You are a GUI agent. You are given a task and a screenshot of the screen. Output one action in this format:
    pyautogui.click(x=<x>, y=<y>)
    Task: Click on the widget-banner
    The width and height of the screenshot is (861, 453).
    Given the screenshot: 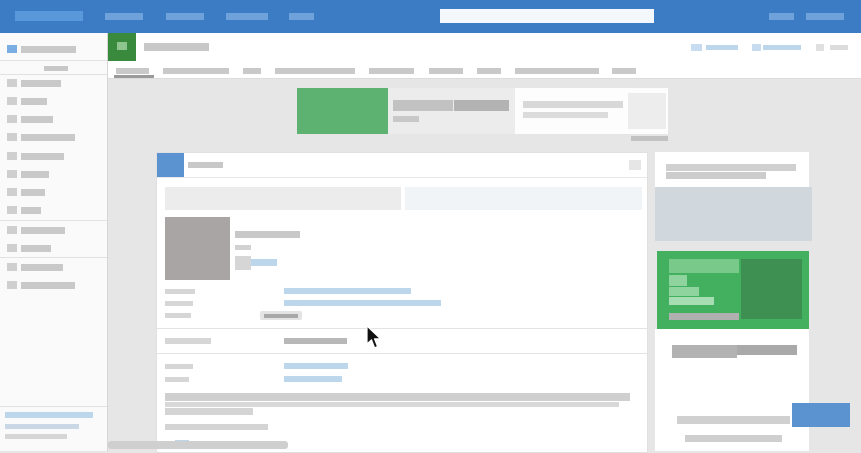 What is the action you would take?
    pyautogui.click(x=733, y=214)
    